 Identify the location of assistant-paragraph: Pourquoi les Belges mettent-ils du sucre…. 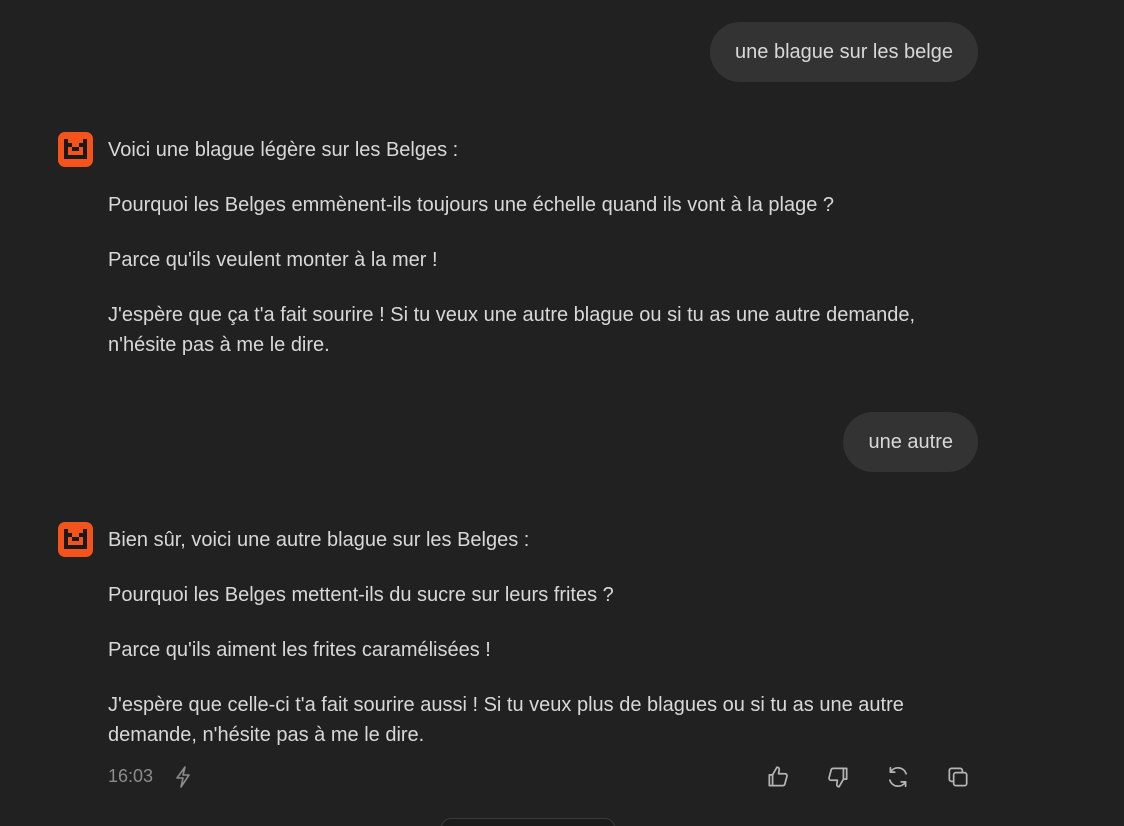
(361, 595).